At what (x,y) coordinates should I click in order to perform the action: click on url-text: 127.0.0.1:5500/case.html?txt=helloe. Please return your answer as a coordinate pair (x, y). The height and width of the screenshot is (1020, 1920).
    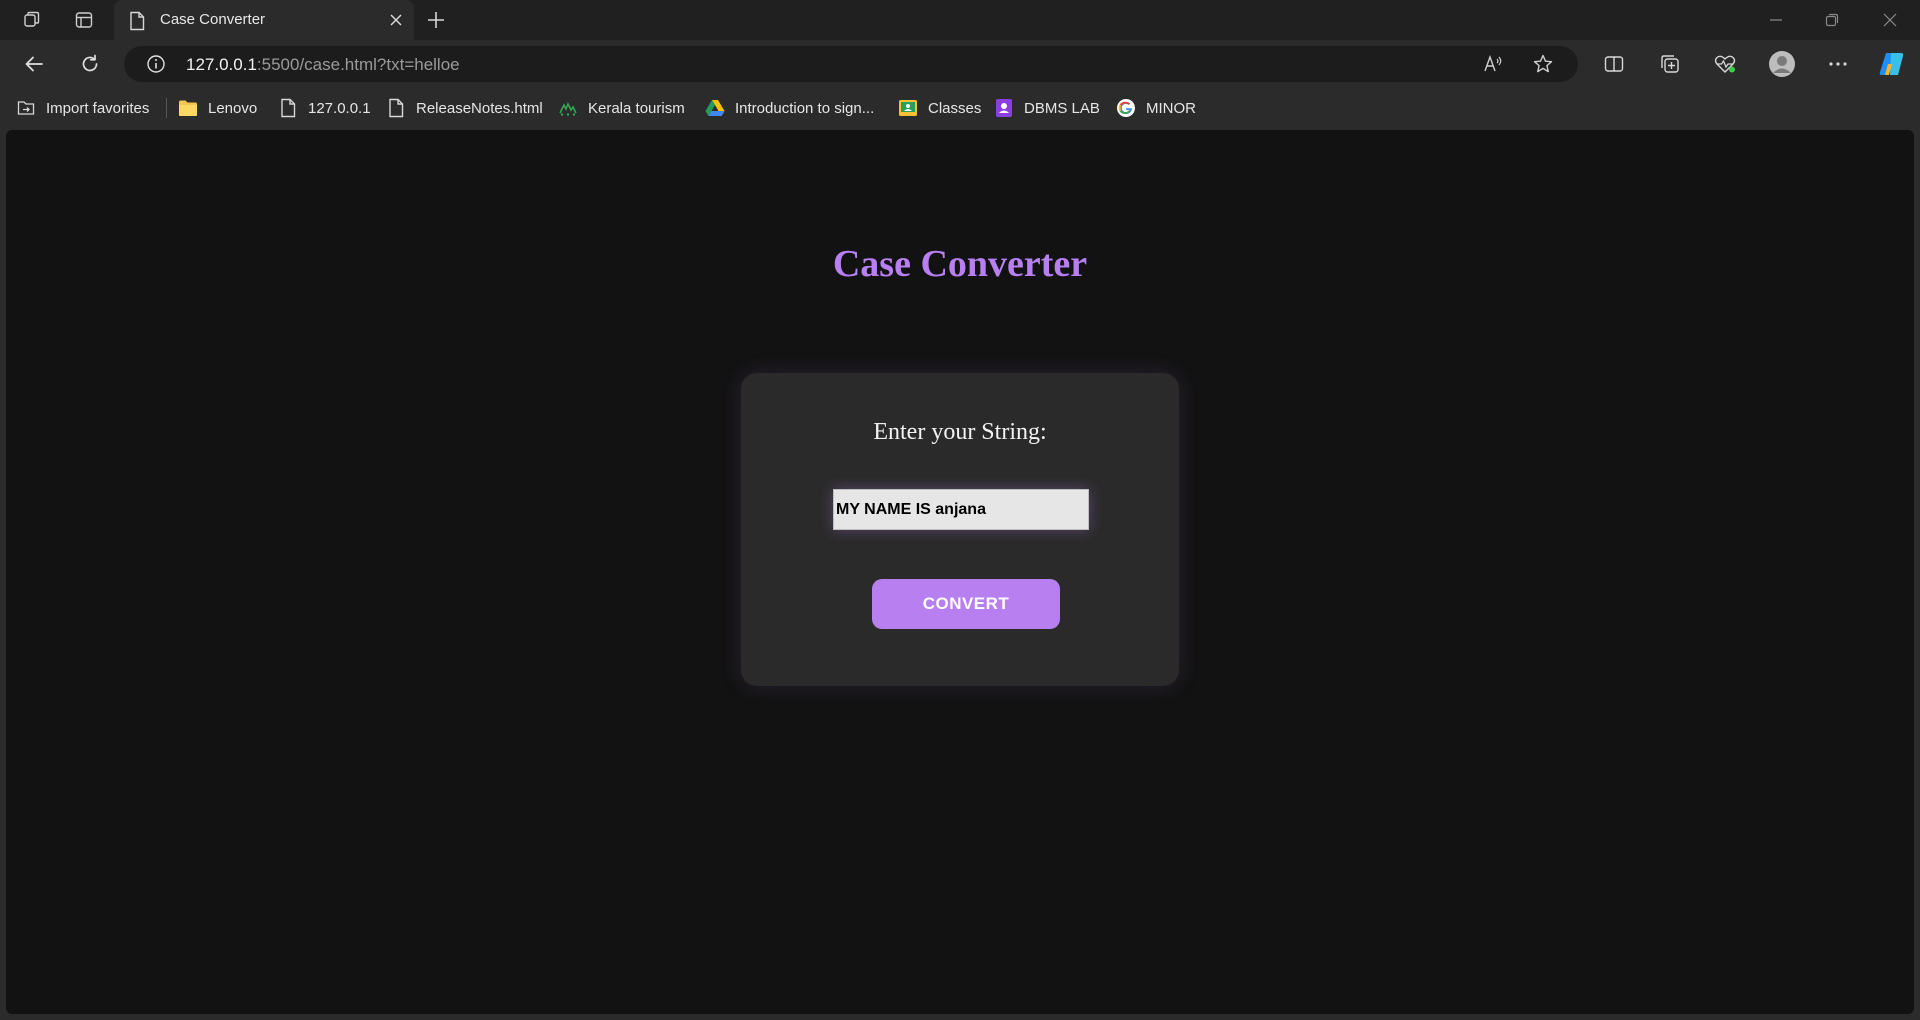
    Looking at the image, I should click on (323, 65).